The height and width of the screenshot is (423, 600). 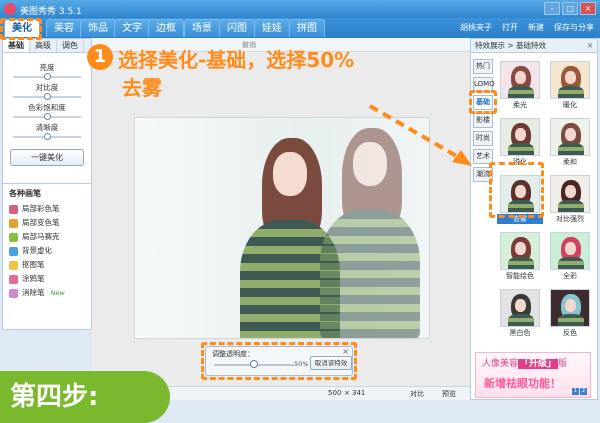 I want to click on user-name: 胡桃夹子, so click(x=476, y=28).